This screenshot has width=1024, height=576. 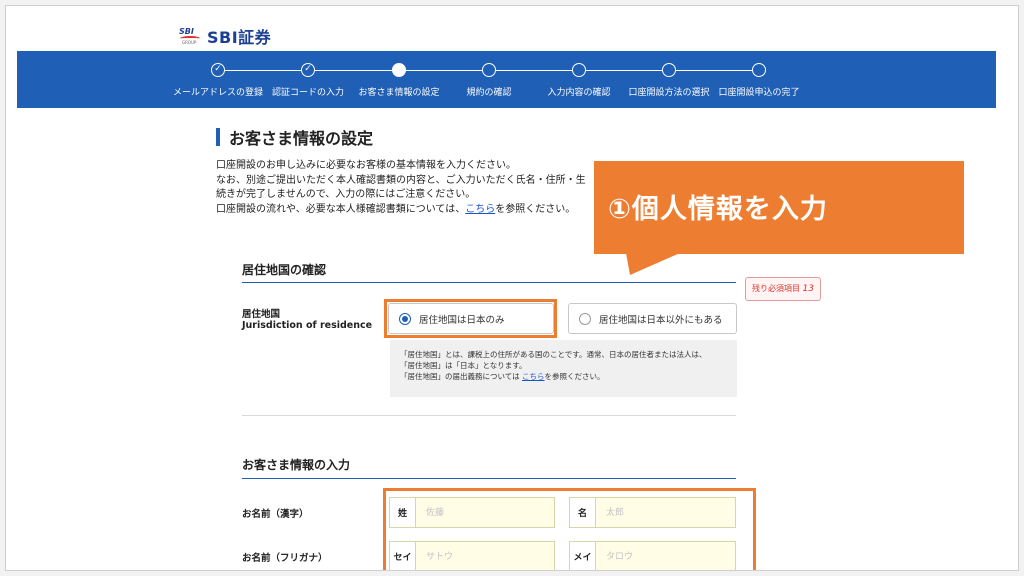 What do you see at coordinates (470, 318) in the screenshot?
I see `highlight-frame-residence` at bounding box center [470, 318].